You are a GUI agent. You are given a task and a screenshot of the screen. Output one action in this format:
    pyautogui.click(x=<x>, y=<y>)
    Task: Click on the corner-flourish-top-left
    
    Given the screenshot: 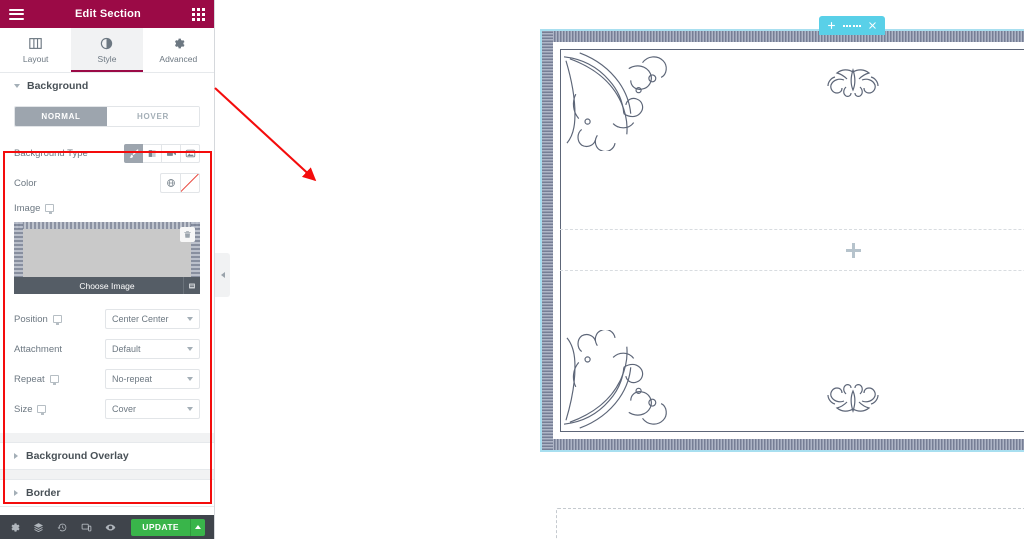 What is the action you would take?
    pyautogui.click(x=617, y=100)
    